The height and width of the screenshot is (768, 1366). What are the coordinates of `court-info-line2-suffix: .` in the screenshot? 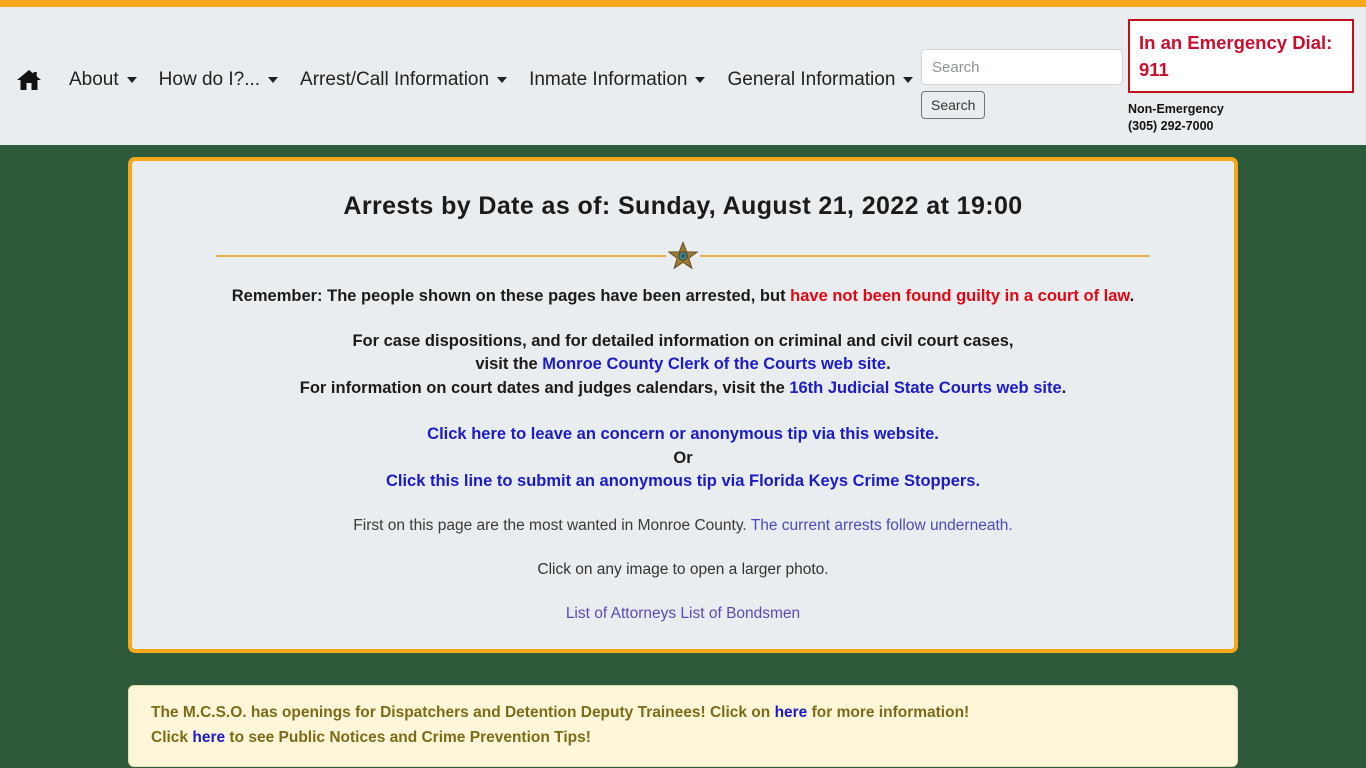 It's located at (888, 364).